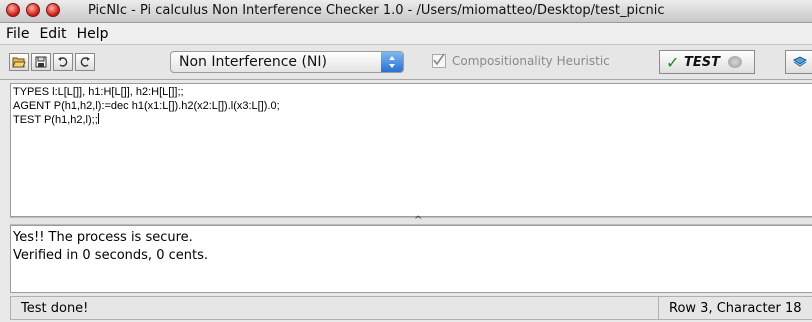  I want to click on heuristic-label: Compositionality Heuristic, so click(531, 61).